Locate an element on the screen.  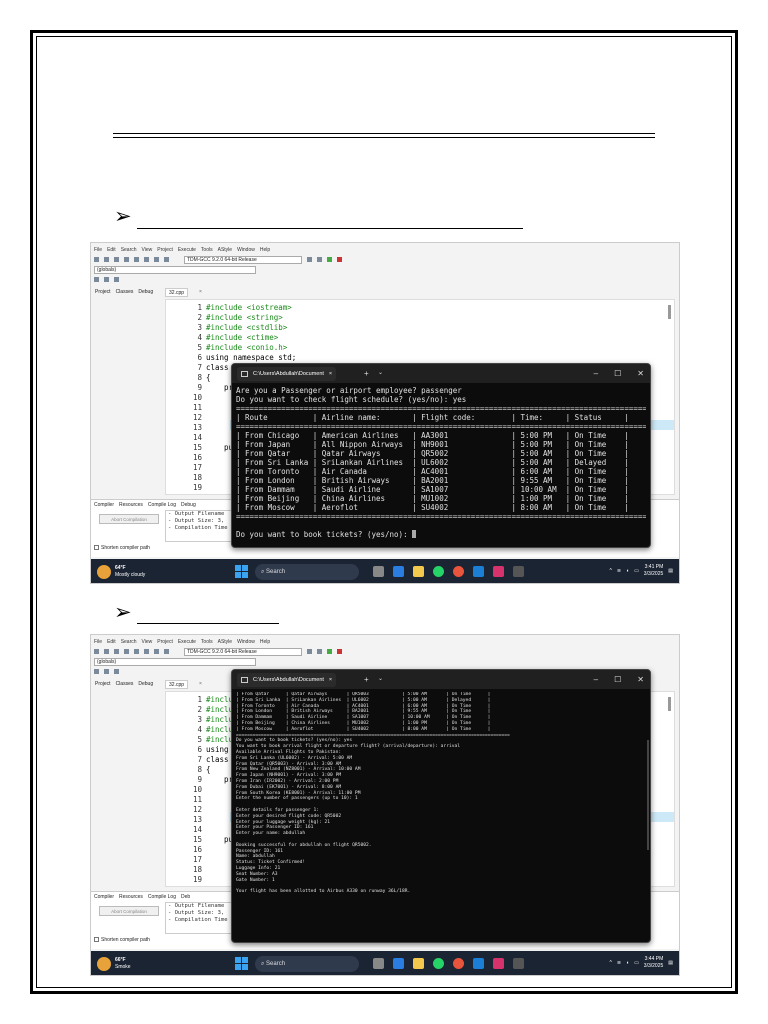
scope-select: (globals) is located at coordinates (175, 662).